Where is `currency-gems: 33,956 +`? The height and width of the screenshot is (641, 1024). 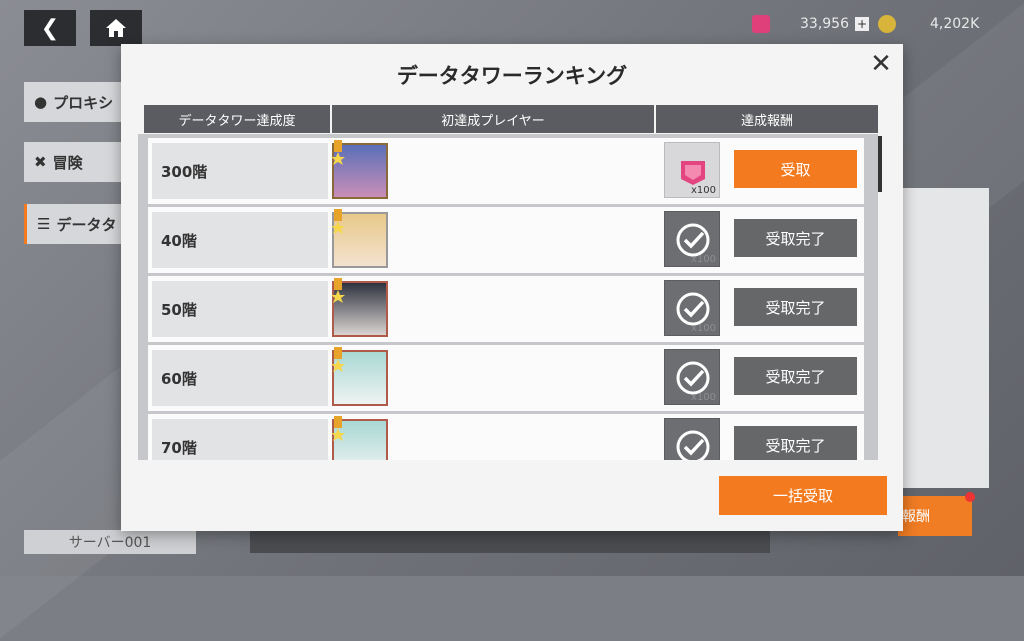 currency-gems: 33,956 + is located at coordinates (810, 24).